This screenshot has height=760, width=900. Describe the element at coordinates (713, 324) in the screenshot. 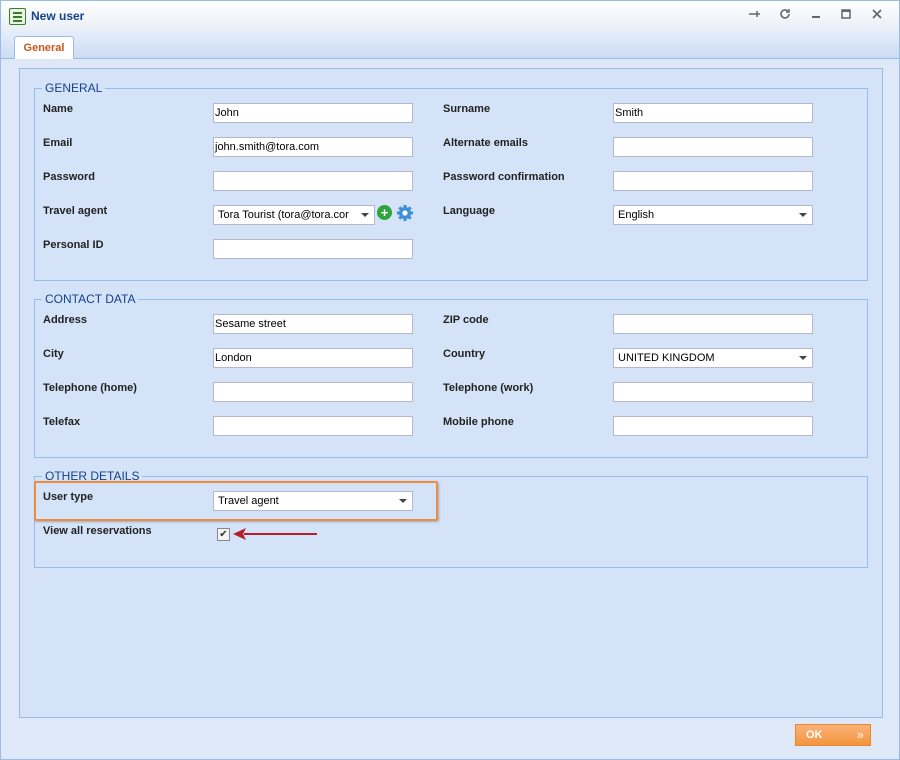

I see `zip-field` at that location.